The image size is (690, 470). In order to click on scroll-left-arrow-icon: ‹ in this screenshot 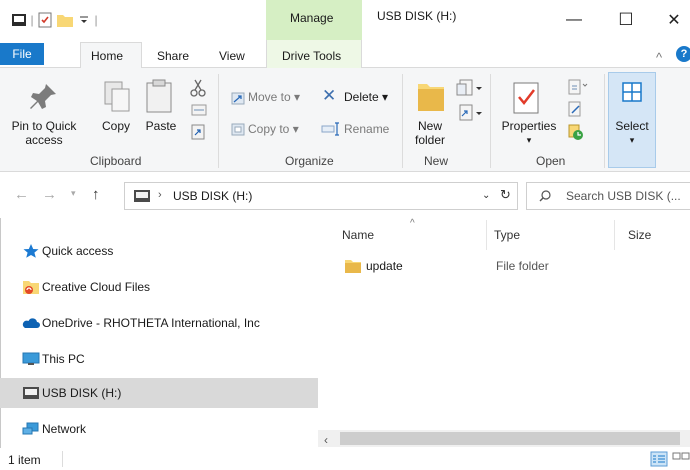, I will do `click(326, 440)`.